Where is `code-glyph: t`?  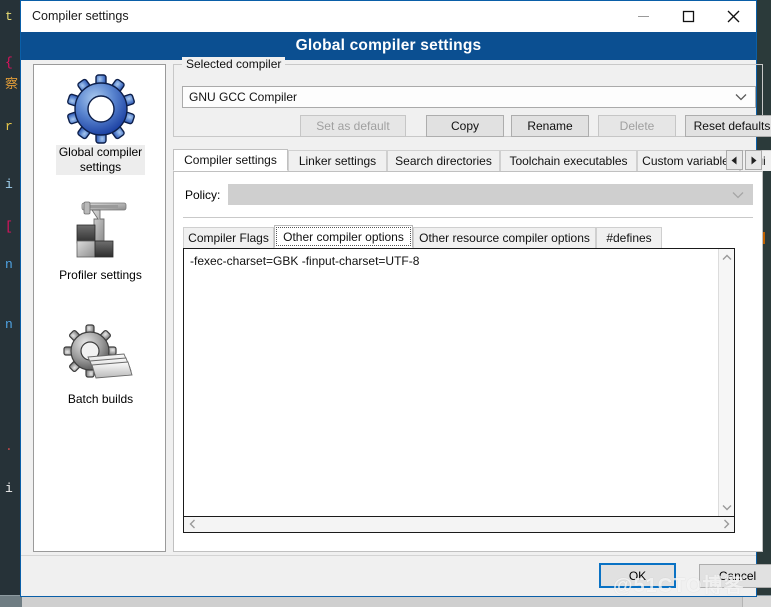
code-glyph: t is located at coordinates (9, 16).